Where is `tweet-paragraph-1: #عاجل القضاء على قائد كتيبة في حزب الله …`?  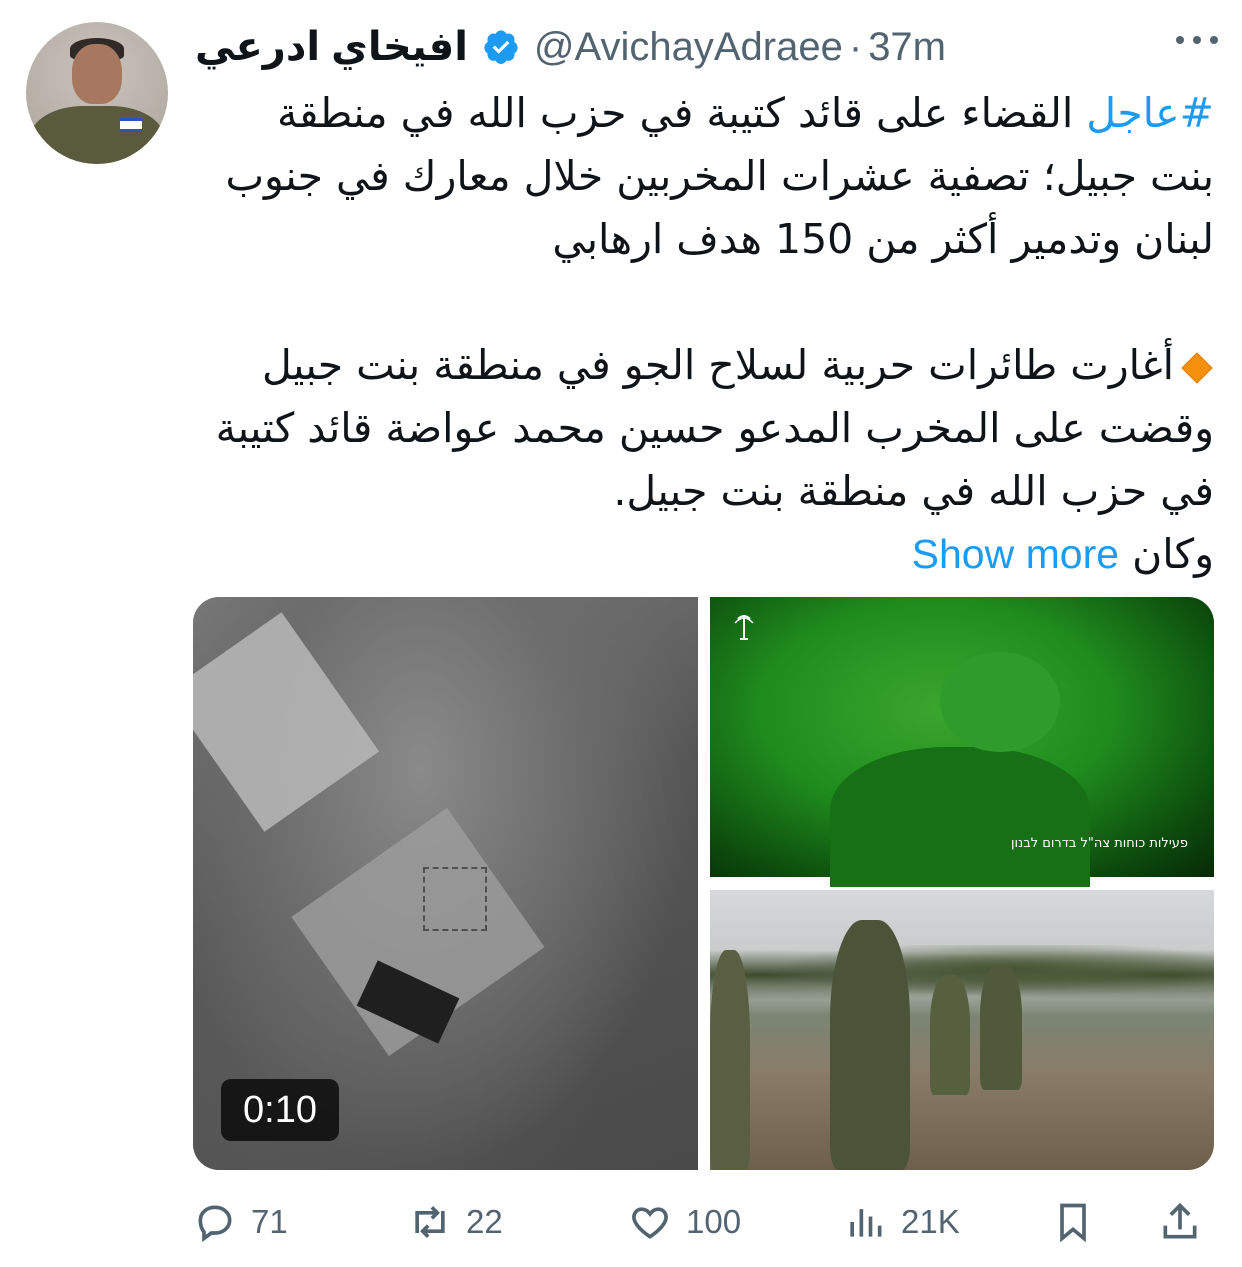
tweet-paragraph-1: #عاجل القضاء على قائد كتيبة في حزب الله … is located at coordinates (707, 176).